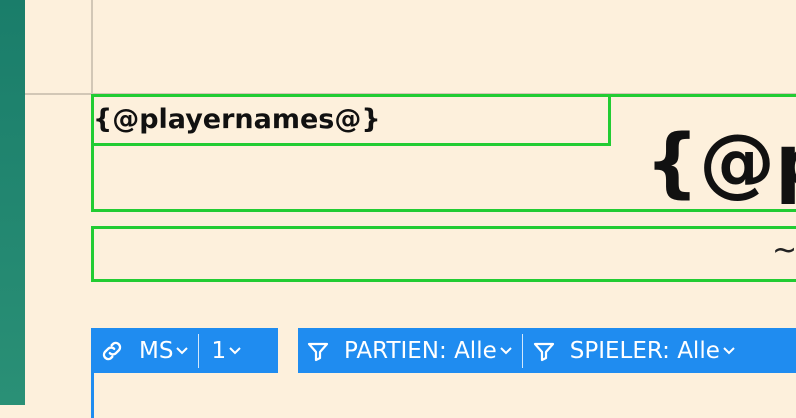 The width and height of the screenshot is (796, 418). I want to click on spieler-filter-label: SPIELER: Alle, so click(644, 350).